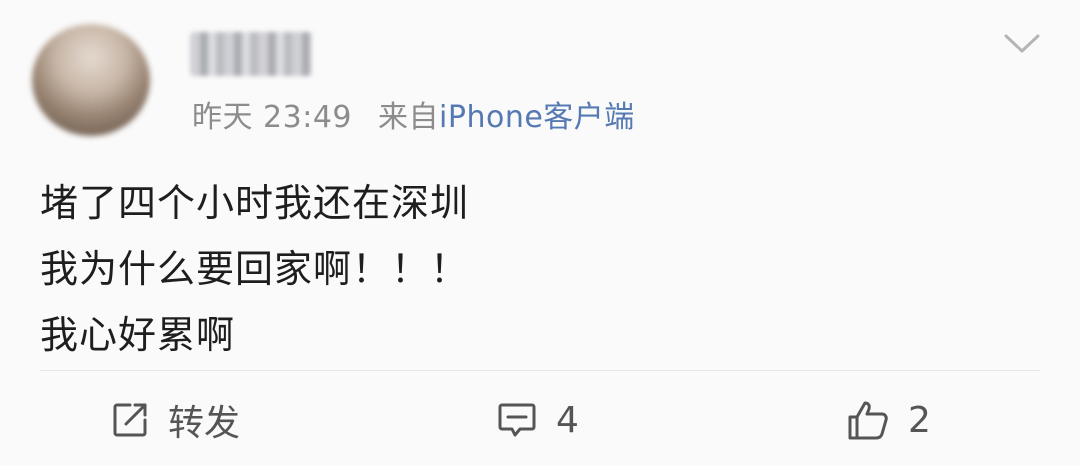 This screenshot has width=1080, height=466. I want to click on post-content-line: 我为什么要回家啊！！！, so click(255, 269).